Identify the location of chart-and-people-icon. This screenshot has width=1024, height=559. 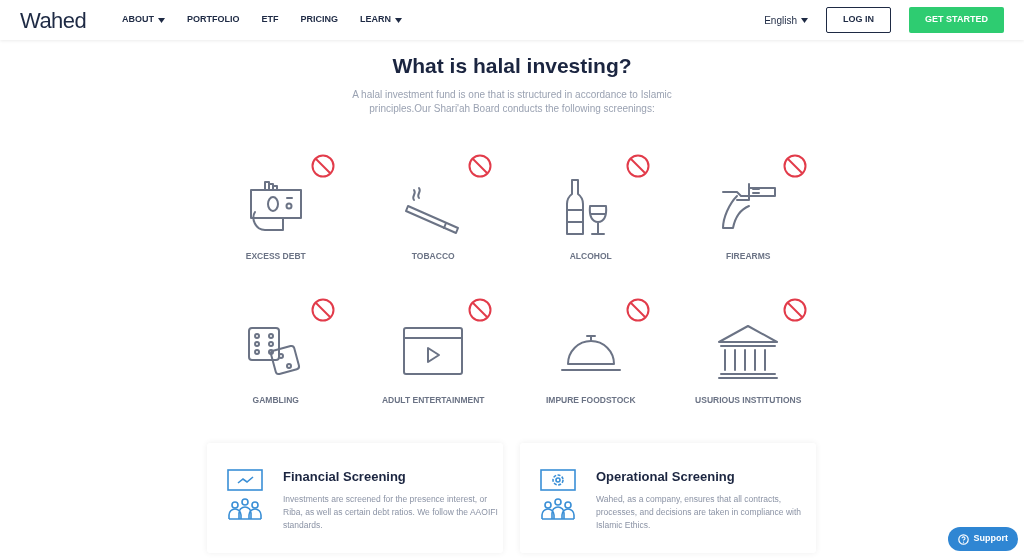
(245, 494).